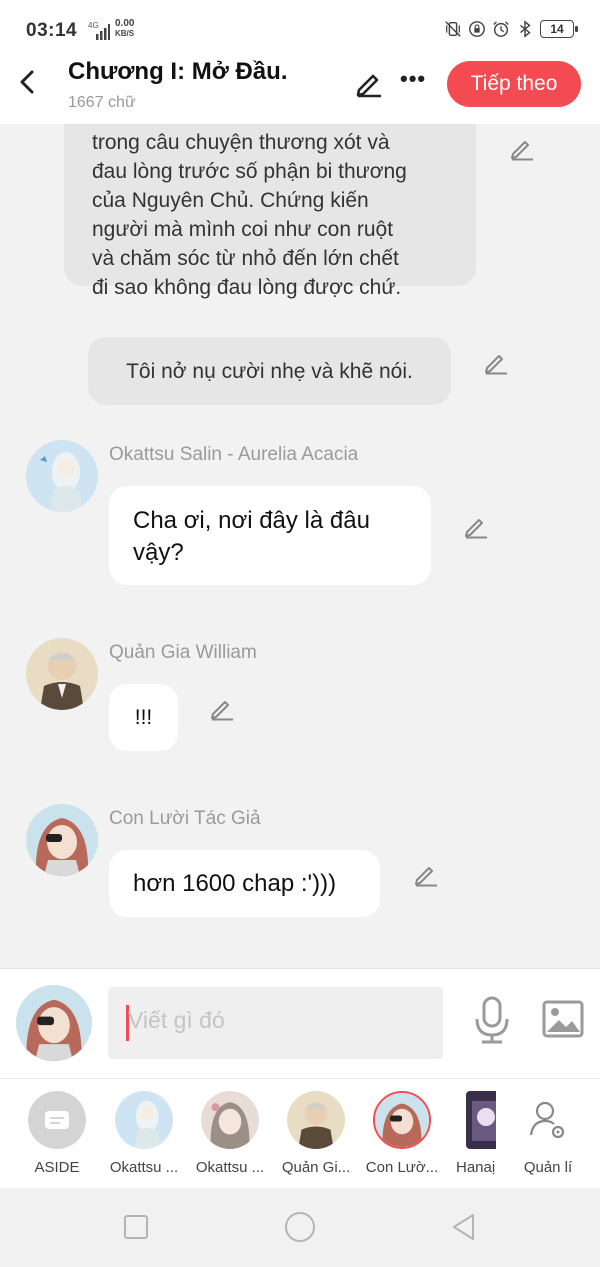  I want to click on message-text: !!!, so click(143, 717).